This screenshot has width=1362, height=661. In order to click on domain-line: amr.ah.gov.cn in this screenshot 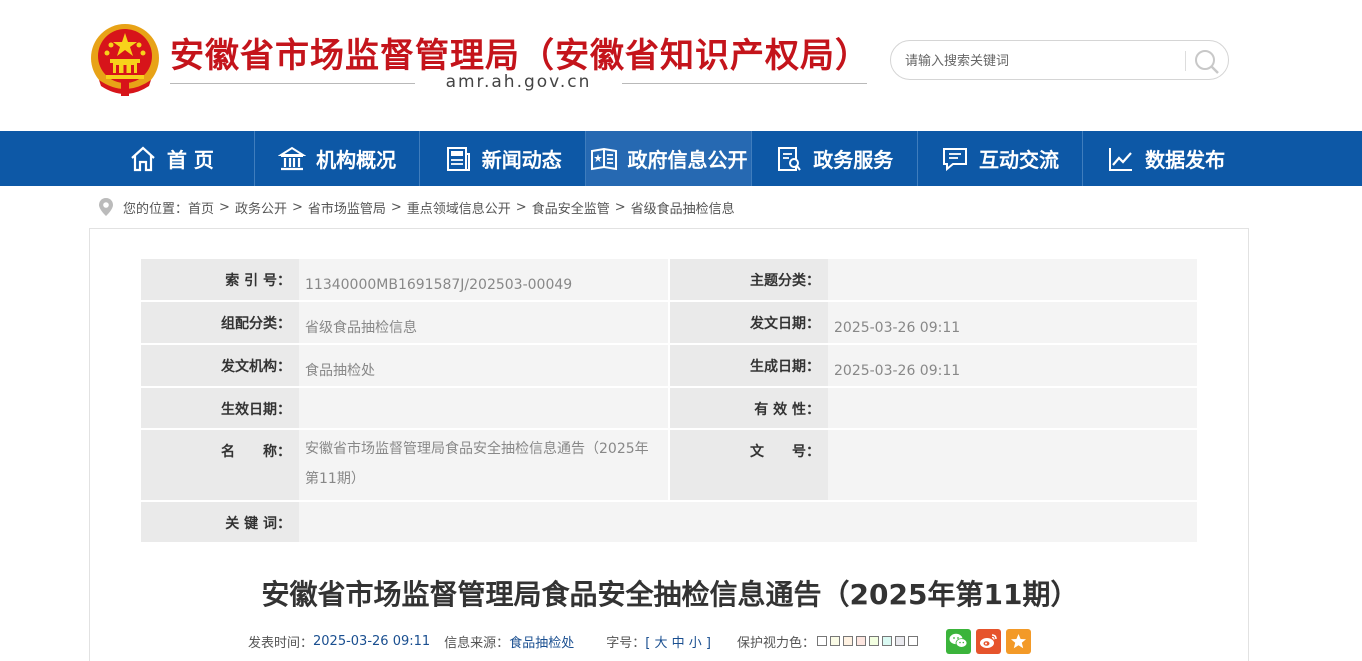, I will do `click(518, 84)`.